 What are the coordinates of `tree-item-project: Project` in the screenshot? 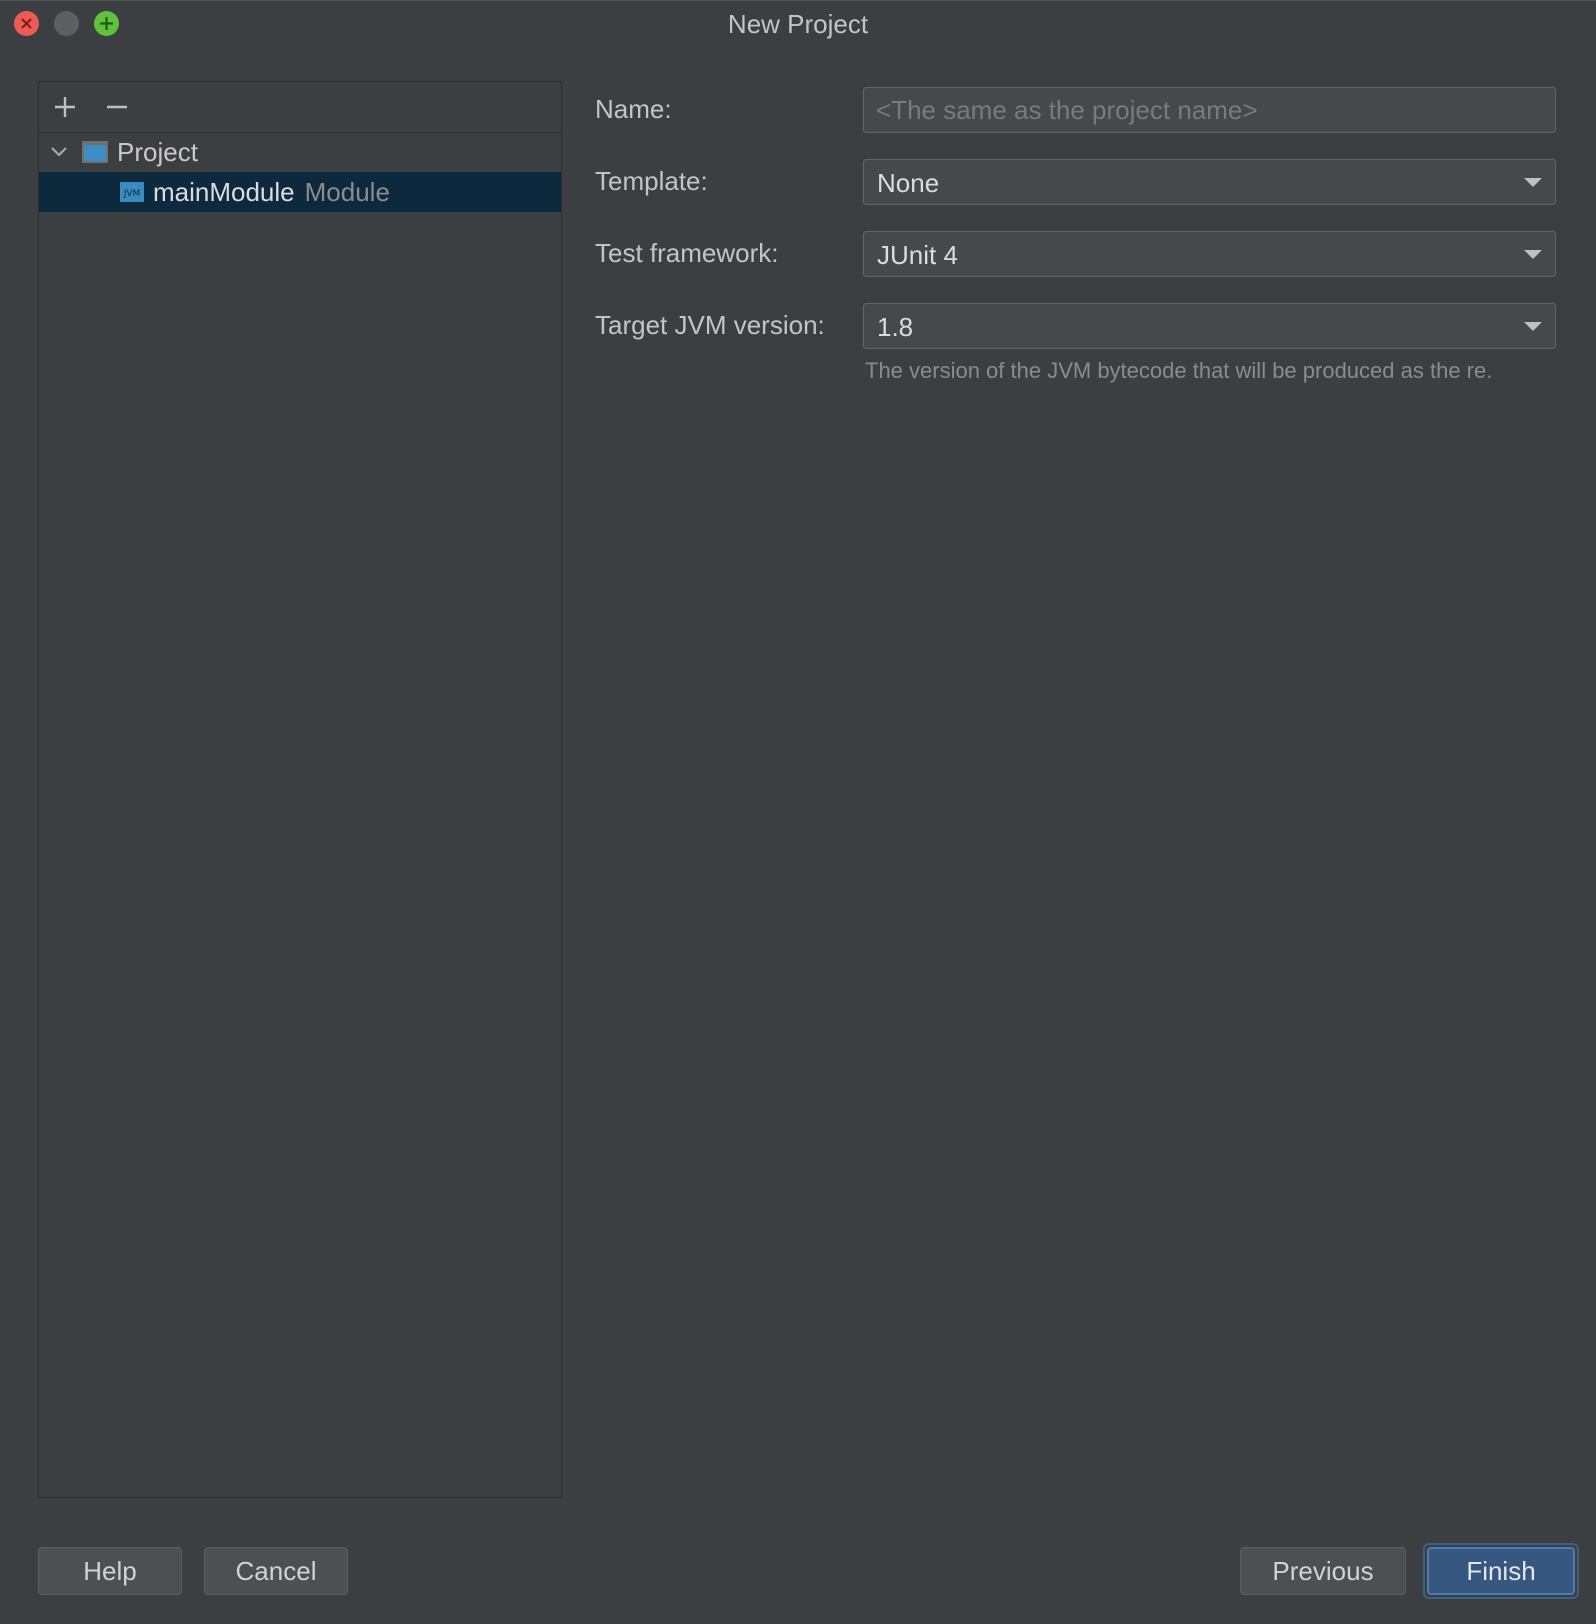 It's located at (300, 152).